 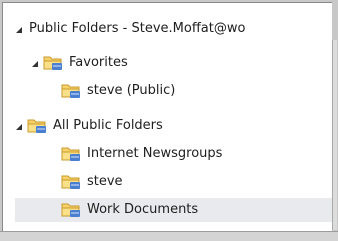 What do you see at coordinates (105, 181) in the screenshot?
I see `tree-item-label: steve` at bounding box center [105, 181].